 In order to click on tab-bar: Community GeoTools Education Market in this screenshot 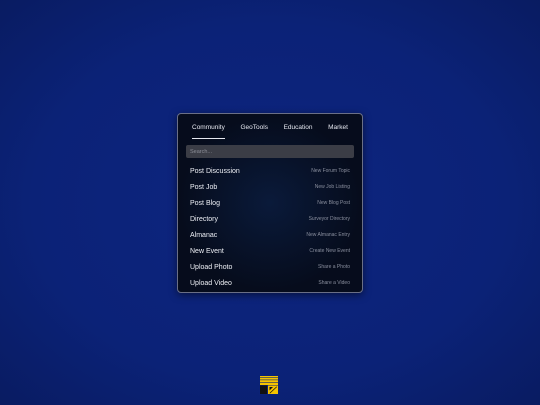, I will do `click(270, 130)`.